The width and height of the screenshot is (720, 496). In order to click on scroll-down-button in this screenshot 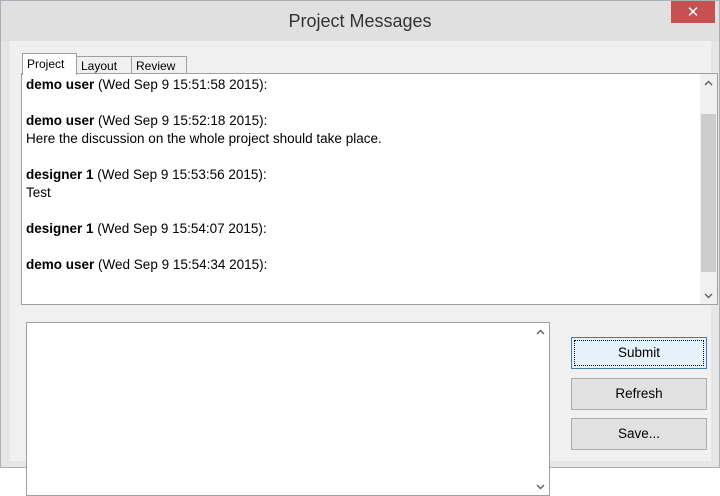, I will do `click(708, 295)`.